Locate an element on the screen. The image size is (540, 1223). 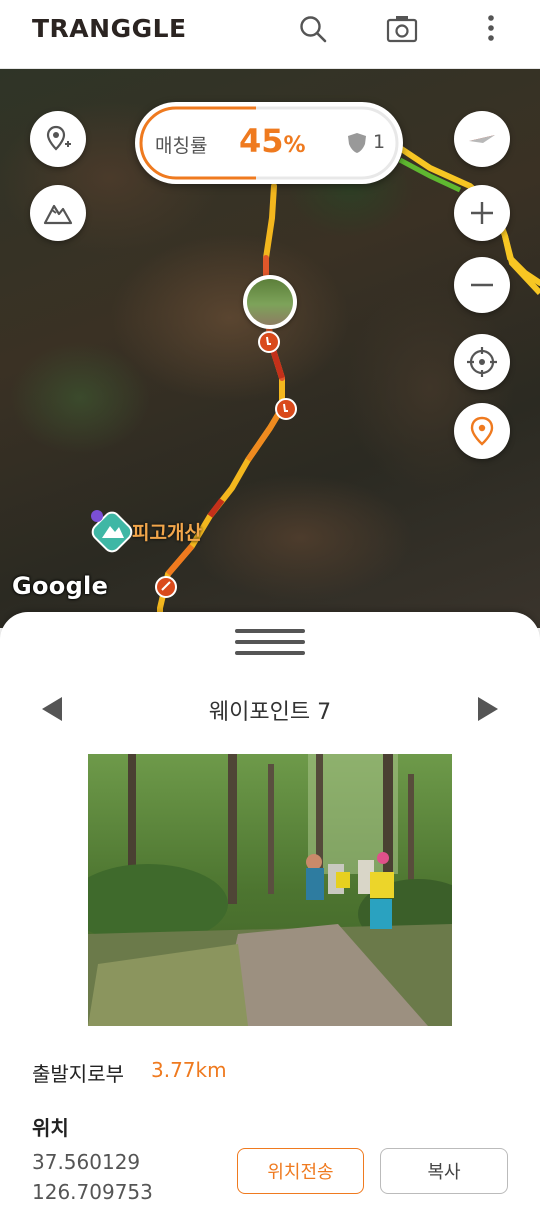
zoom-in-button is located at coordinates (482, 213).